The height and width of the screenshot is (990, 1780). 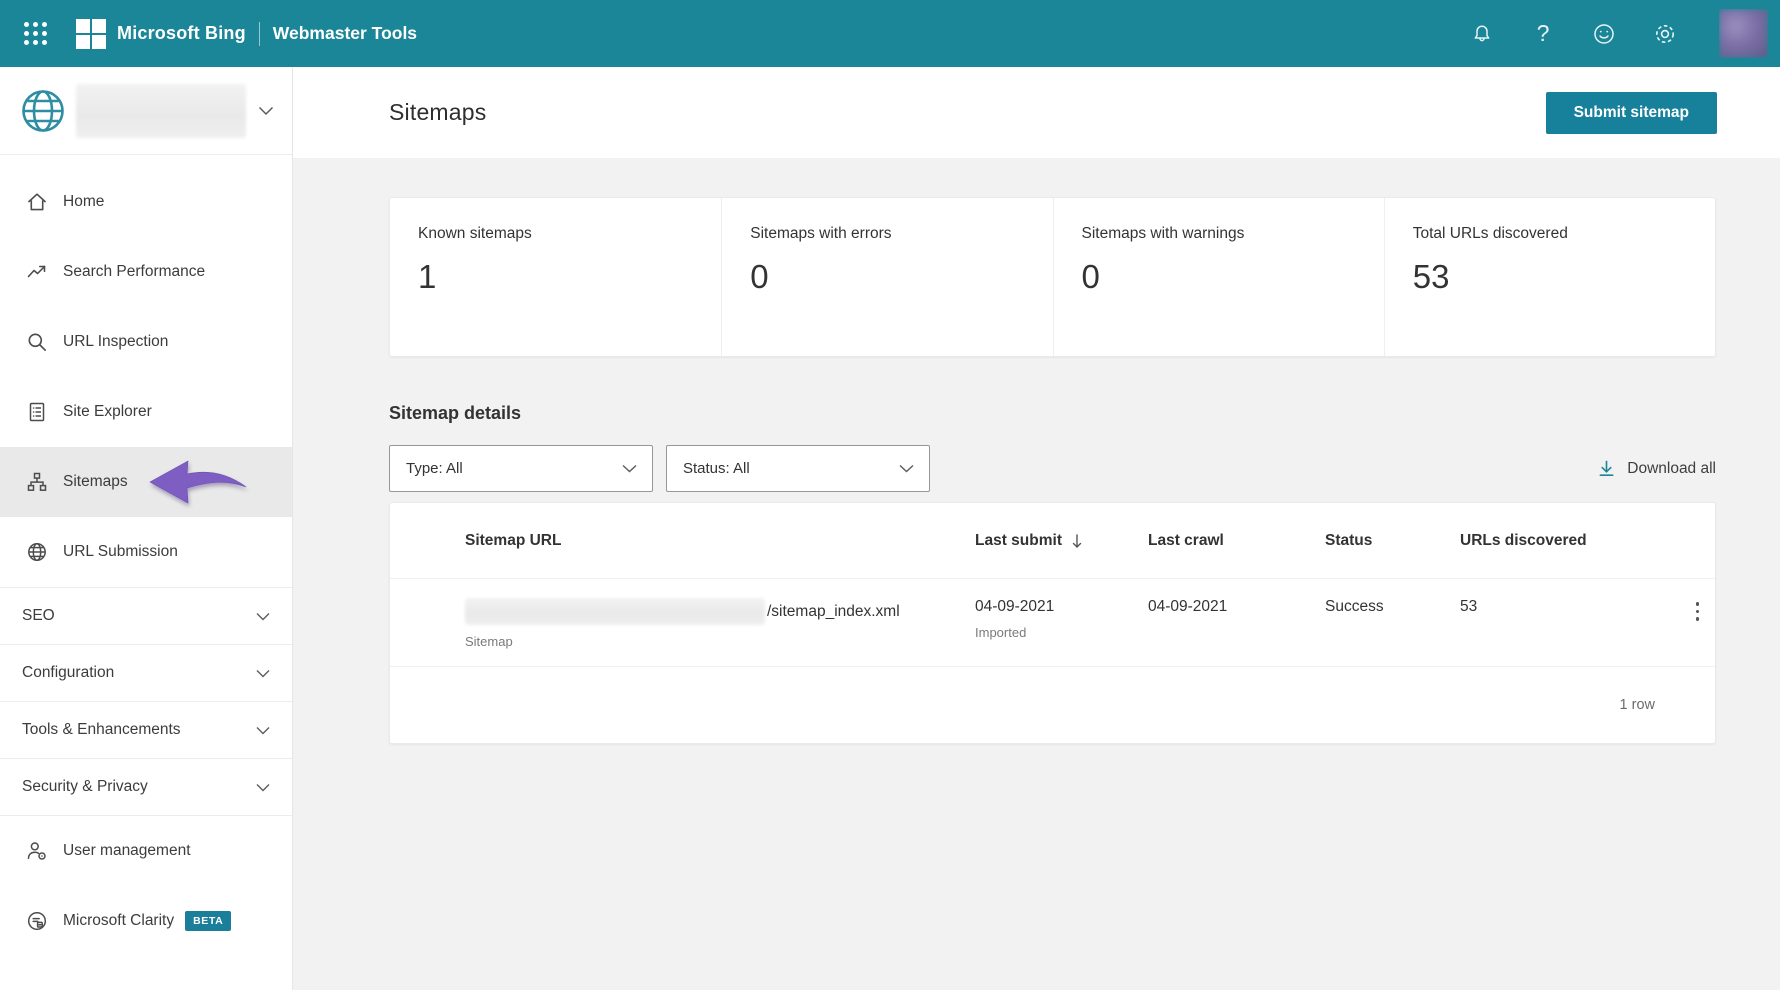 I want to click on home-icon, so click(x=37, y=202).